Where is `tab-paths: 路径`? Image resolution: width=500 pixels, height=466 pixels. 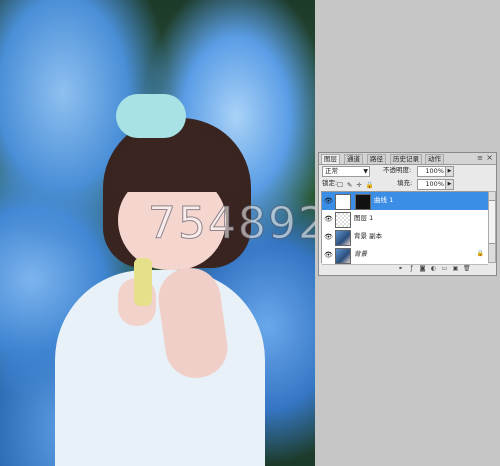 tab-paths: 路径 is located at coordinates (376, 159).